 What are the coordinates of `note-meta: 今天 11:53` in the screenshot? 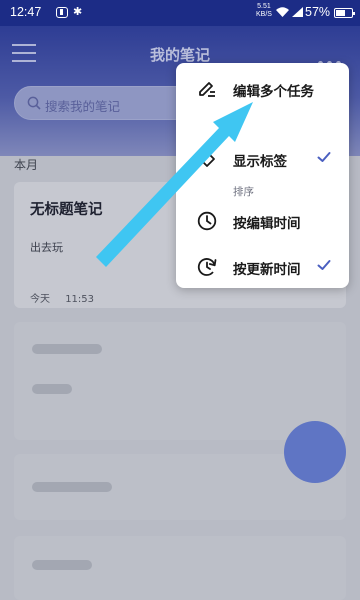 It's located at (68, 297).